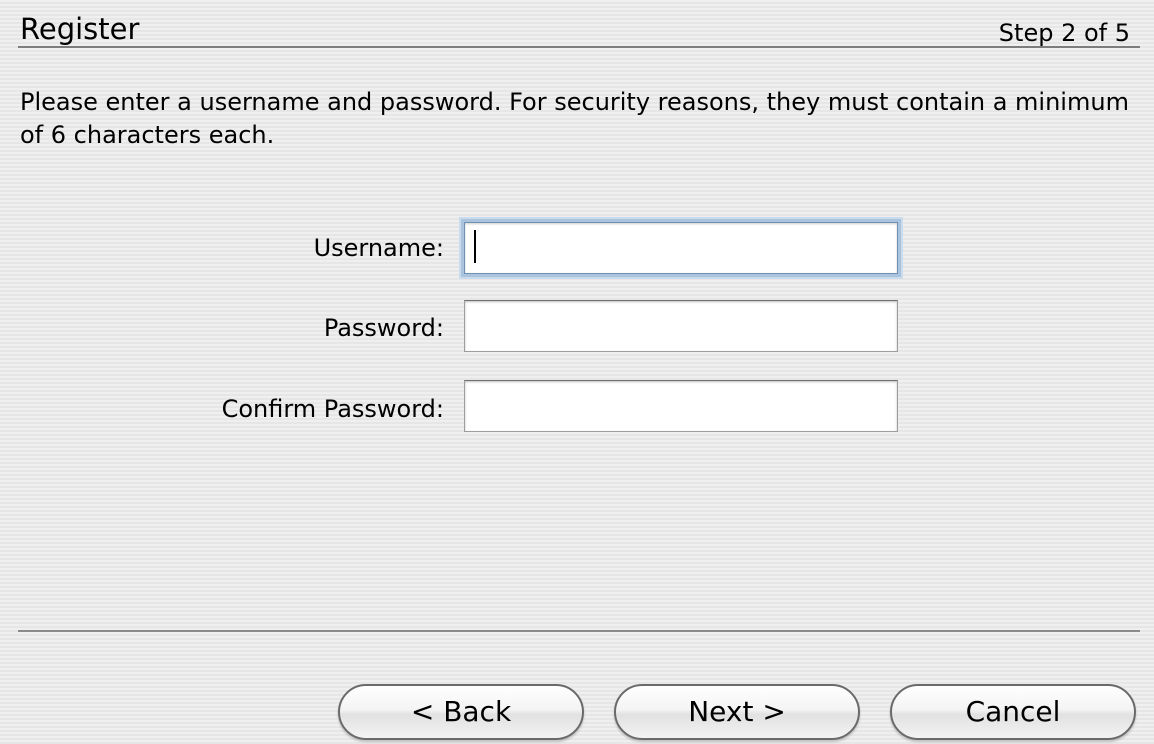 The image size is (1154, 744). What do you see at coordinates (383, 328) in the screenshot?
I see `password-label: Password:` at bounding box center [383, 328].